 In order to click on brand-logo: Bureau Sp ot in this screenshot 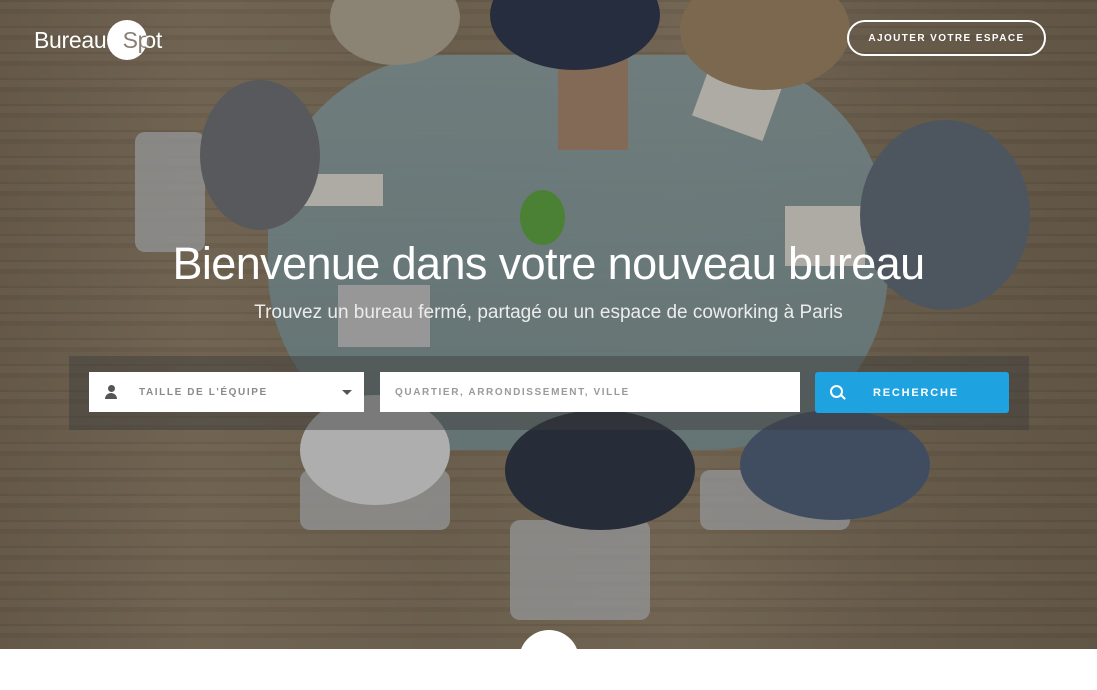, I will do `click(98, 40)`.